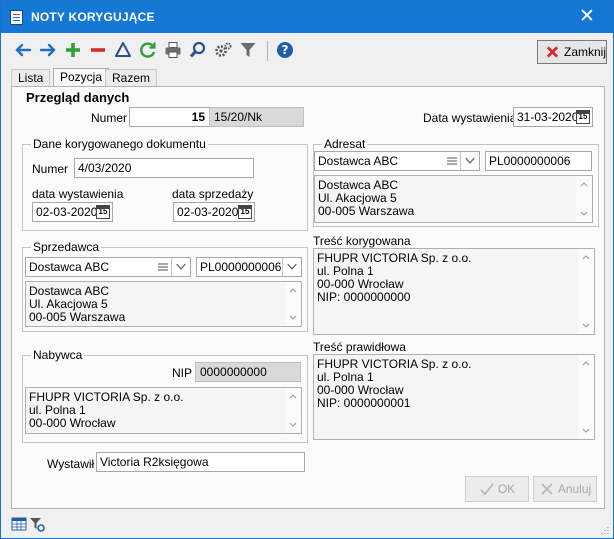  What do you see at coordinates (81, 77) in the screenshot?
I see `tab-pozycja: Pozycja` at bounding box center [81, 77].